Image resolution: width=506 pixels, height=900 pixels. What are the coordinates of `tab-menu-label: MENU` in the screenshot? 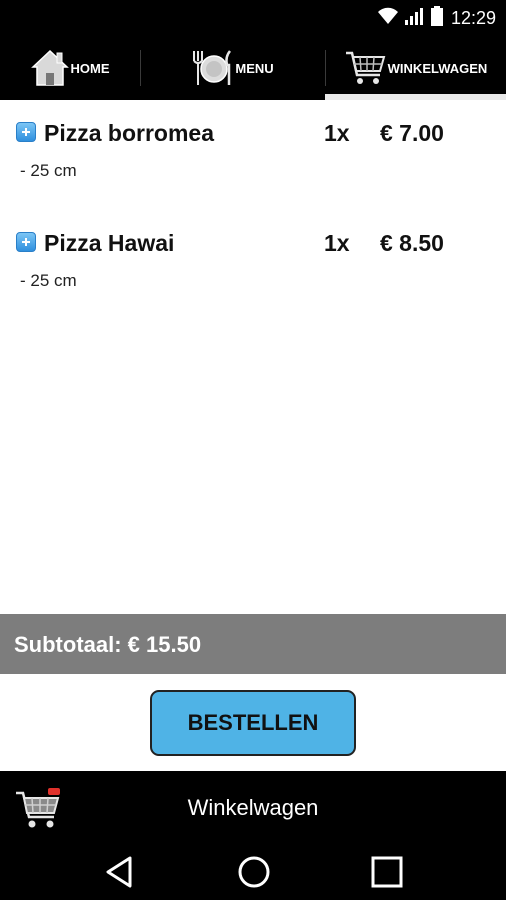 It's located at (254, 68).